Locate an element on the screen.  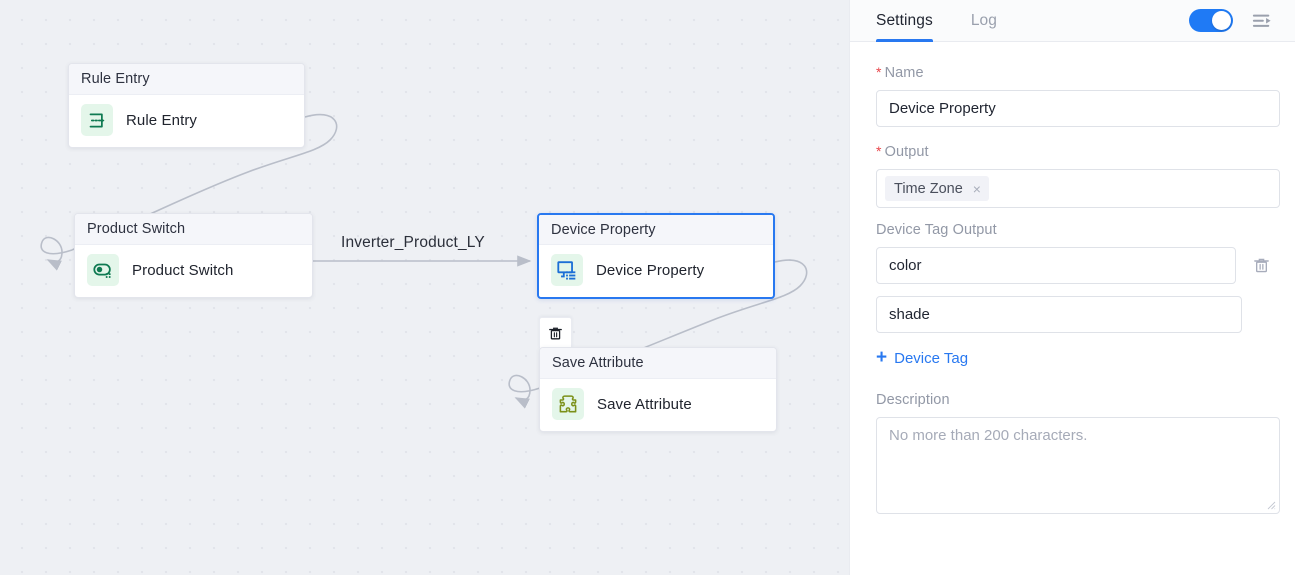
description-placeholder: No more than 200 characters. is located at coordinates (988, 435).